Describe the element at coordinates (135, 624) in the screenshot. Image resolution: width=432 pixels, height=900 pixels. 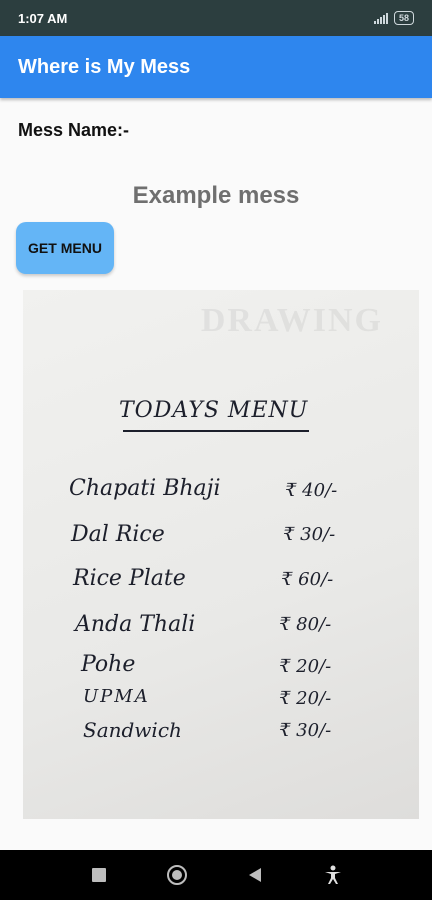
I see `menu-item-name: Anda Thali` at that location.